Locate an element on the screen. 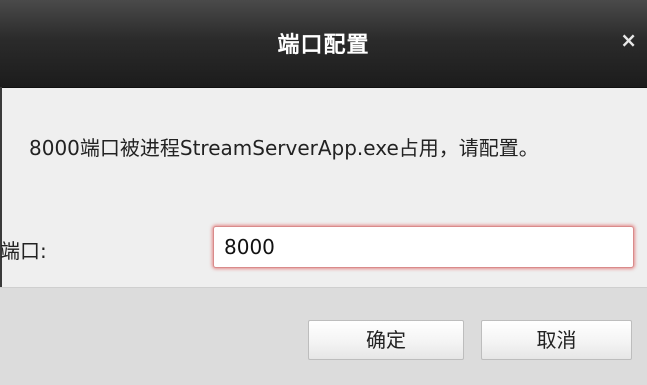  port-input is located at coordinates (423, 247).